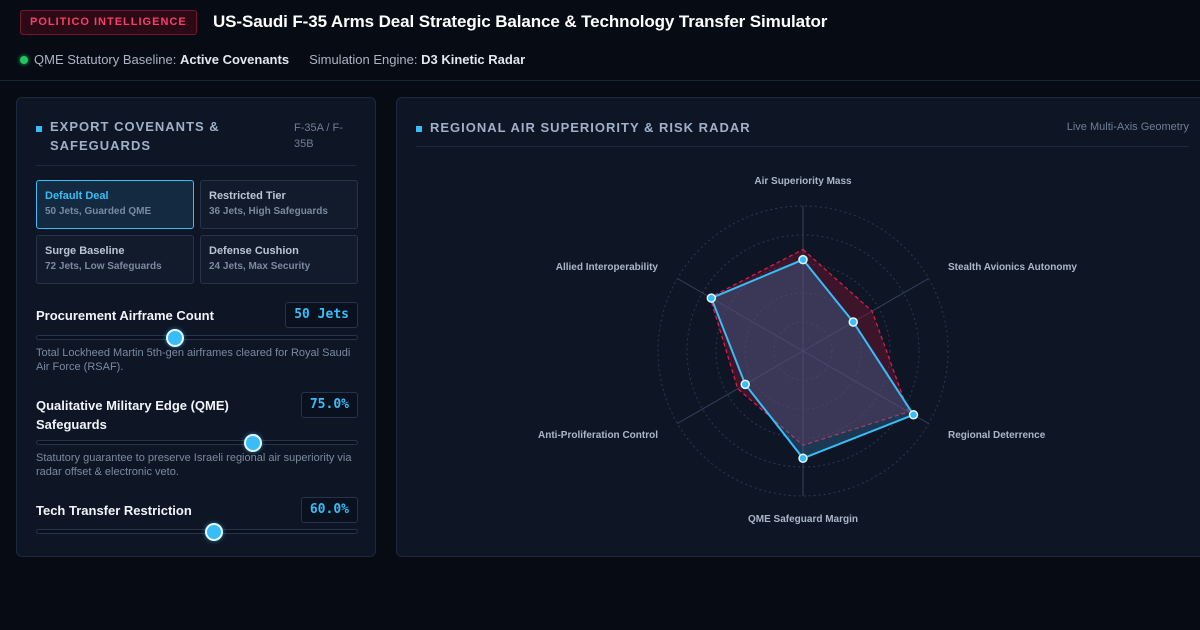  What do you see at coordinates (279, 259) in the screenshot?
I see `preset-defense-cushion: Defense Cushion 24 Jets, Max Security` at bounding box center [279, 259].